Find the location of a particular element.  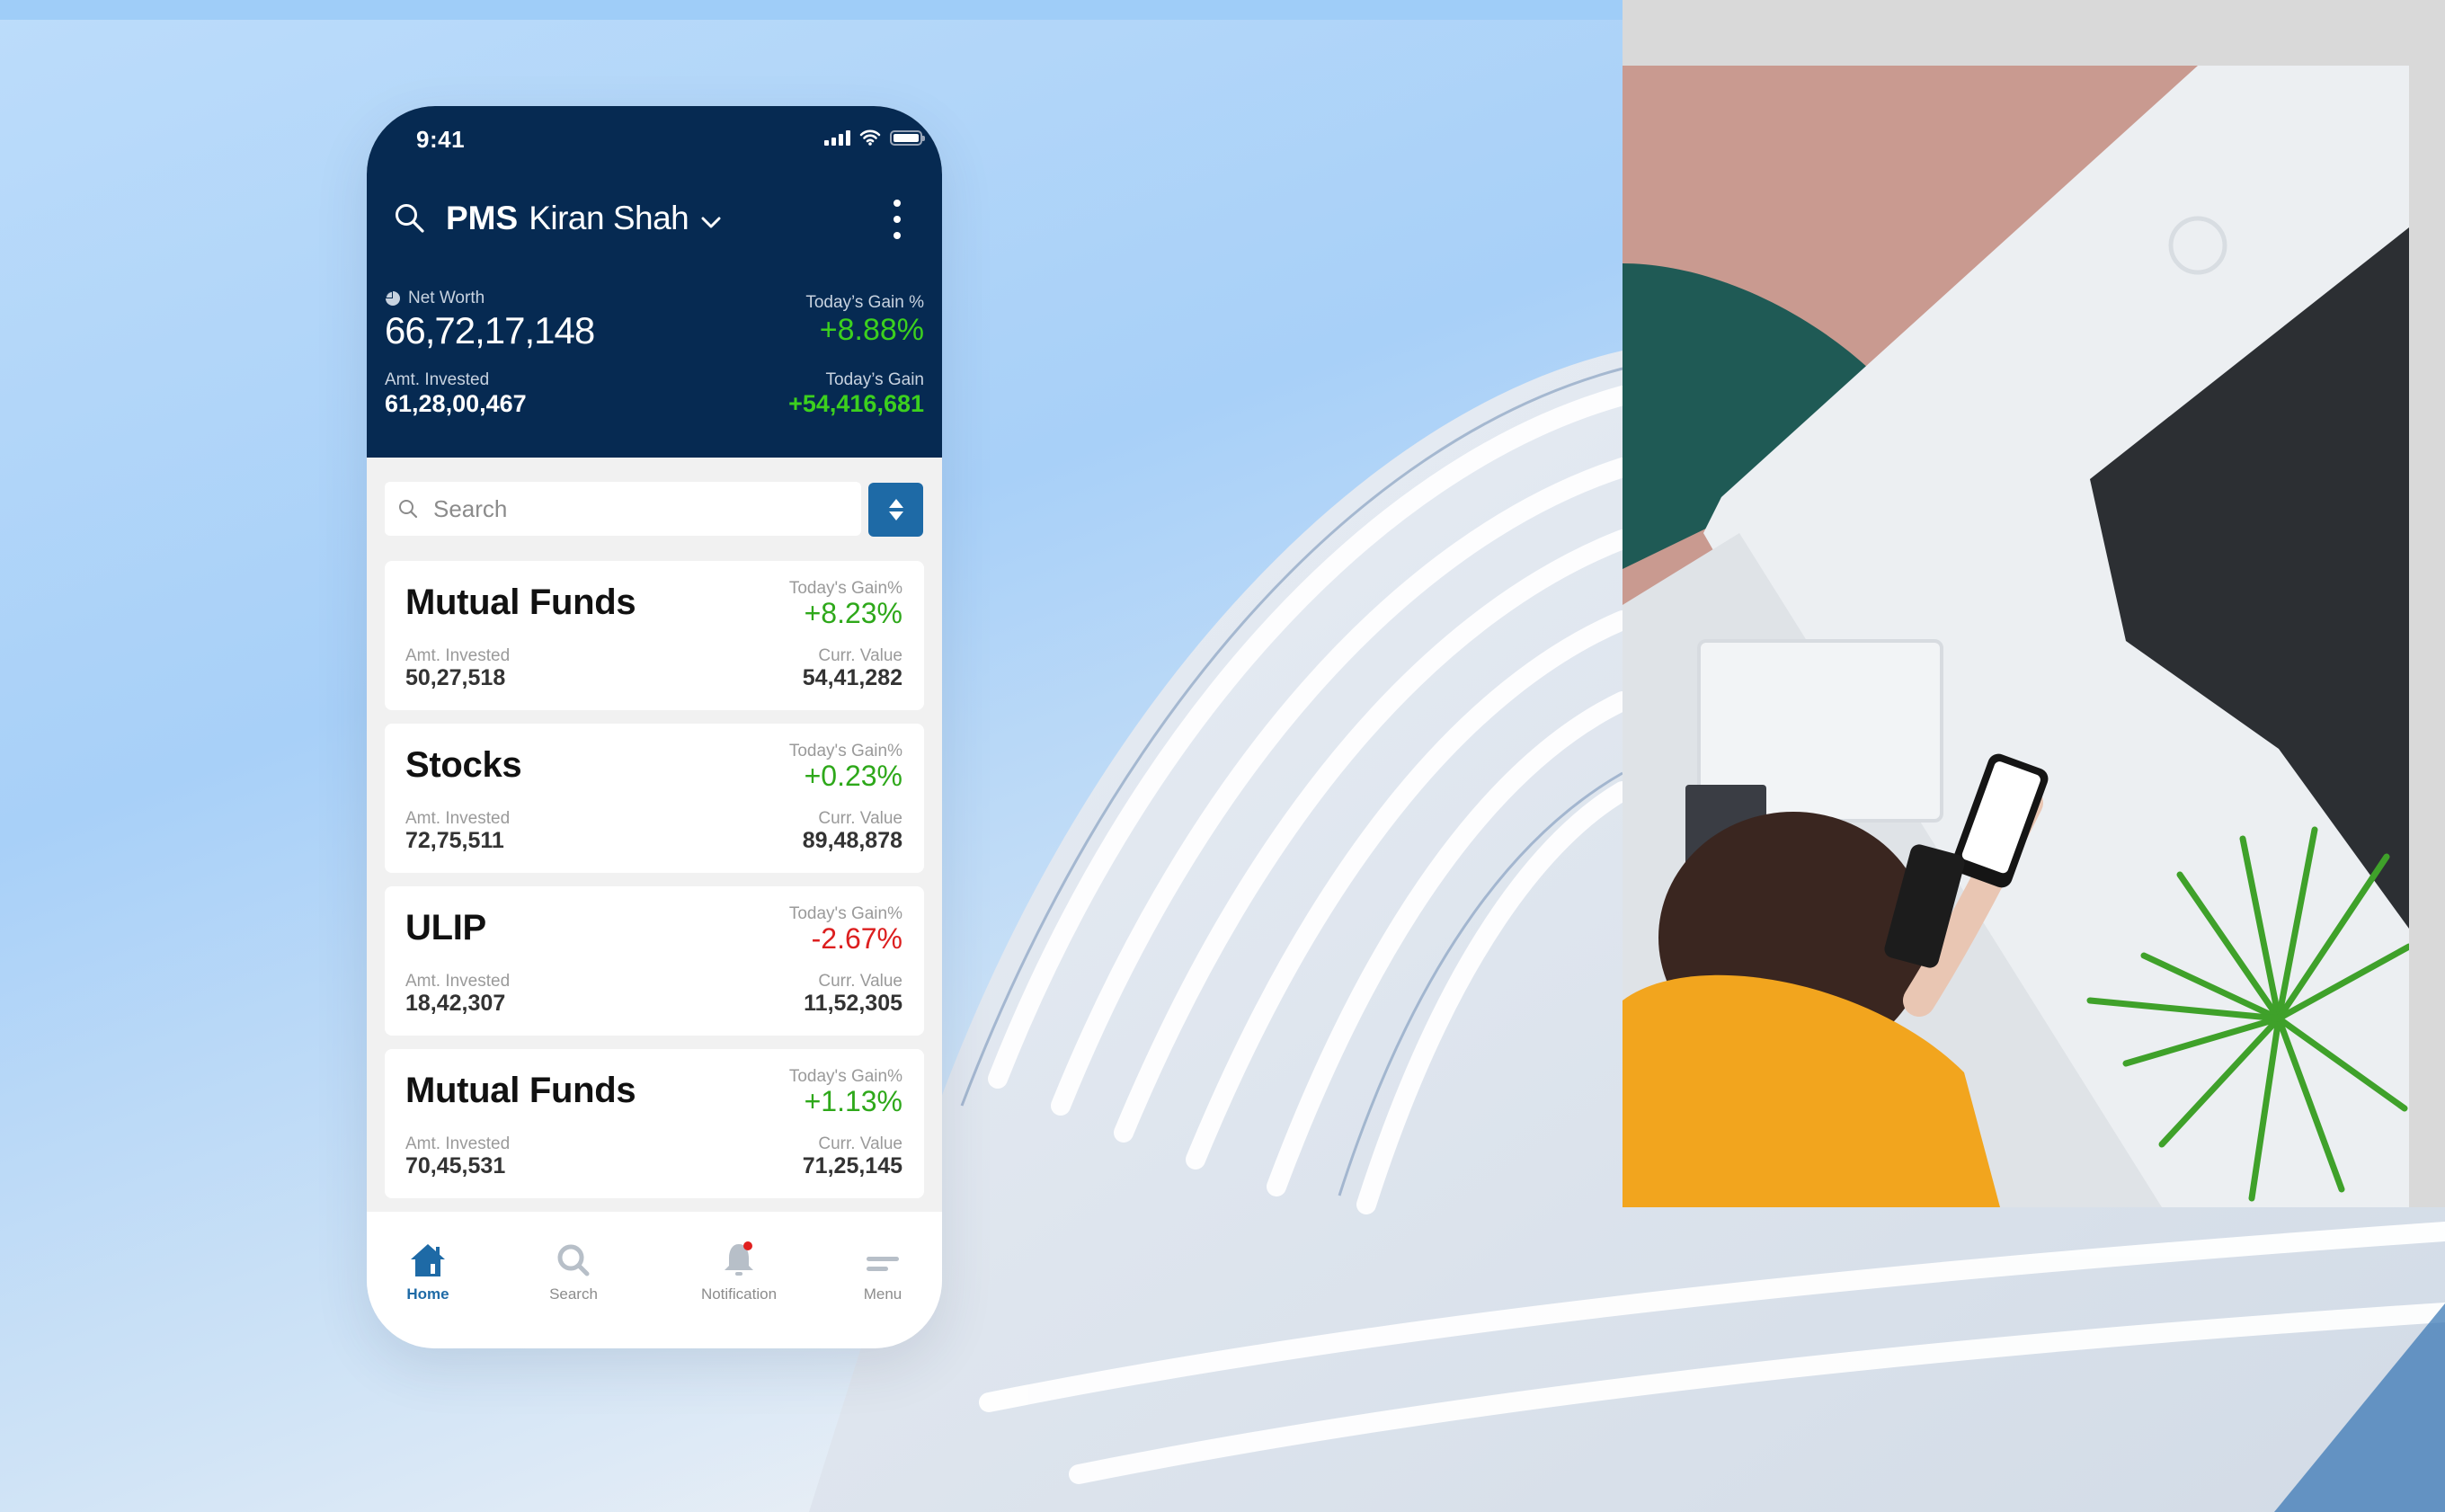

card-invested-value: 50,27,518 is located at coordinates (455, 677).